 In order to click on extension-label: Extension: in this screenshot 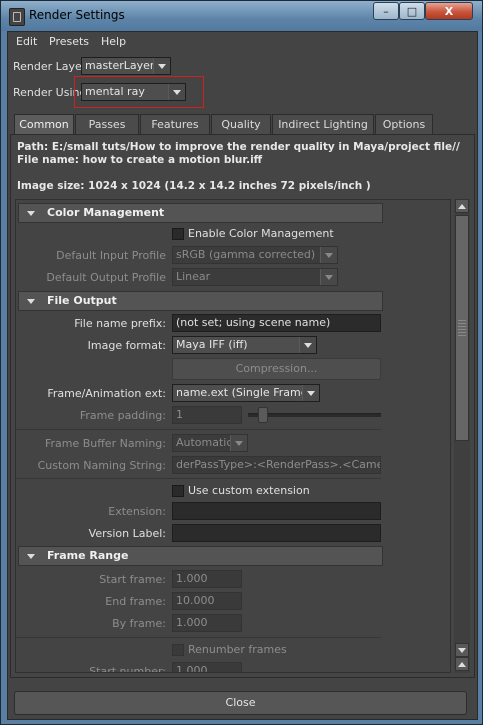, I will do `click(137, 511)`.